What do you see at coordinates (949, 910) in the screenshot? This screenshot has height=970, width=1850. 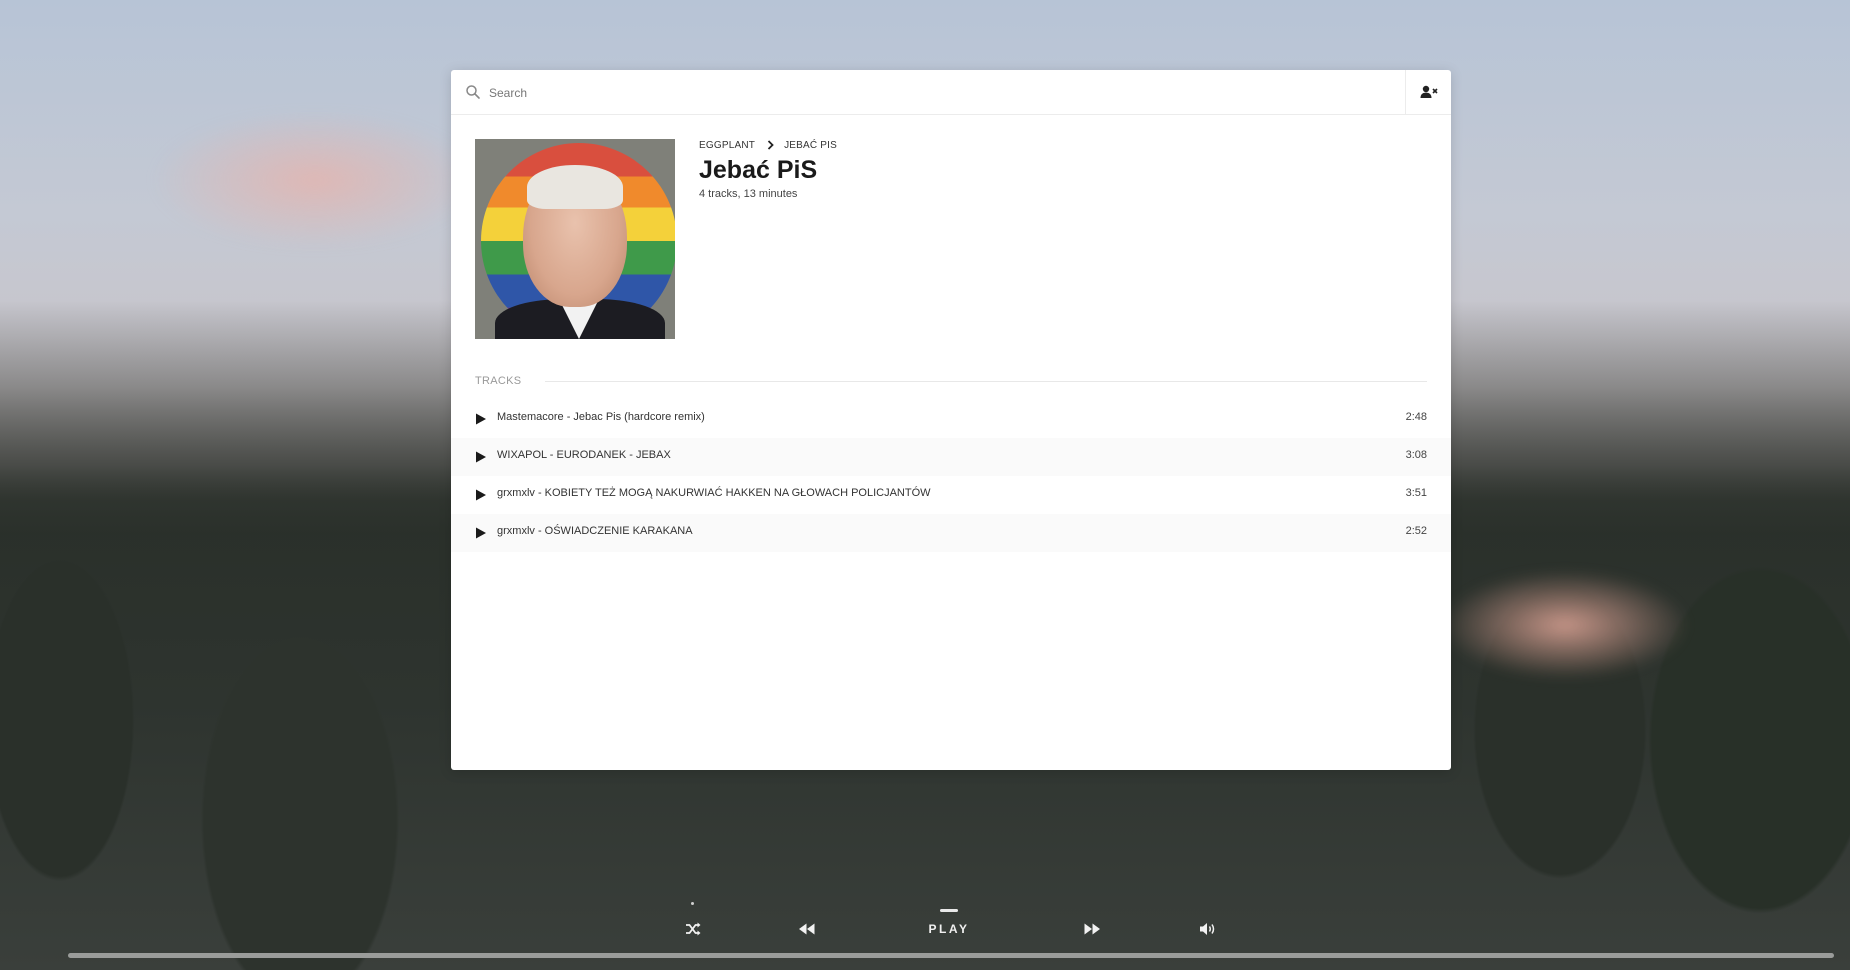 I see `play-indicator-bar` at bounding box center [949, 910].